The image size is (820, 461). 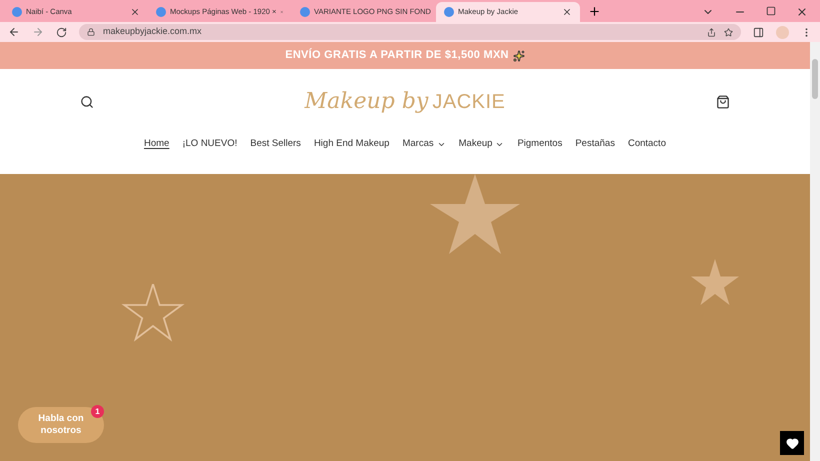 What do you see at coordinates (771, 11) in the screenshot?
I see `maximize-icon` at bounding box center [771, 11].